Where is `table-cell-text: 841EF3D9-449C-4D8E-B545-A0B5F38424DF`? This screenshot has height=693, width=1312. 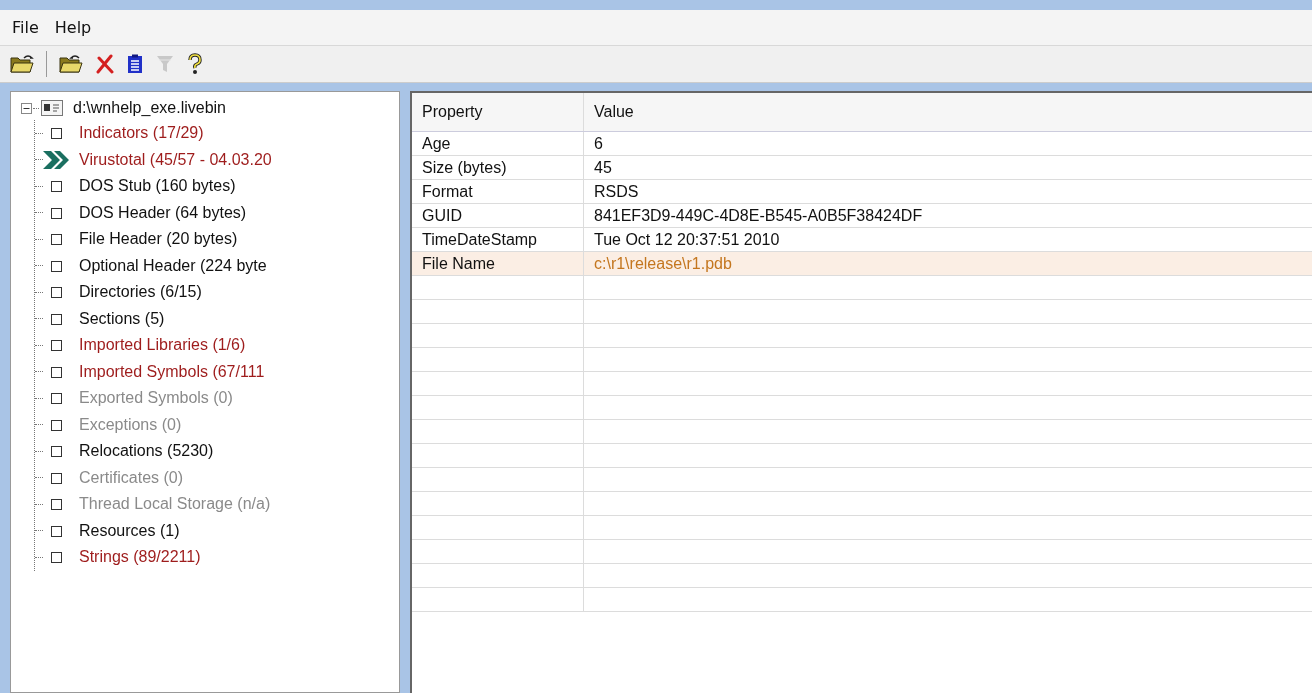 table-cell-text: 841EF3D9-449C-4D8E-B545-A0B5F38424DF is located at coordinates (758, 215).